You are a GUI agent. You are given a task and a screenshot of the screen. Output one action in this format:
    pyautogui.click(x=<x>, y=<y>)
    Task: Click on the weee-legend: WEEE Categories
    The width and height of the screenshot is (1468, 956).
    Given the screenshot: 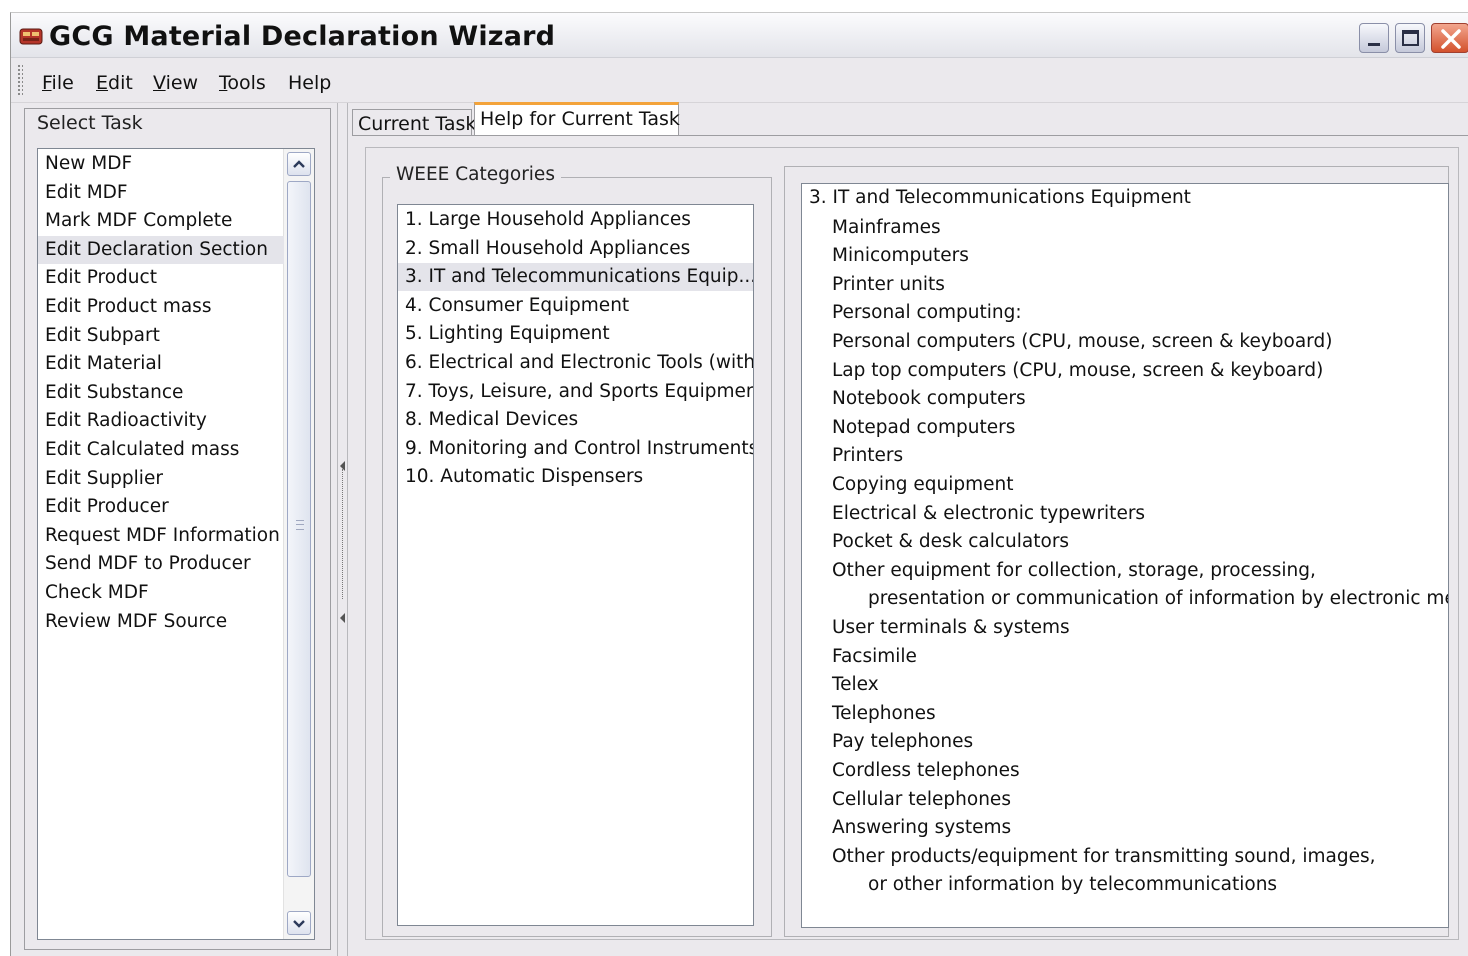 What is the action you would take?
    pyautogui.click(x=475, y=174)
    